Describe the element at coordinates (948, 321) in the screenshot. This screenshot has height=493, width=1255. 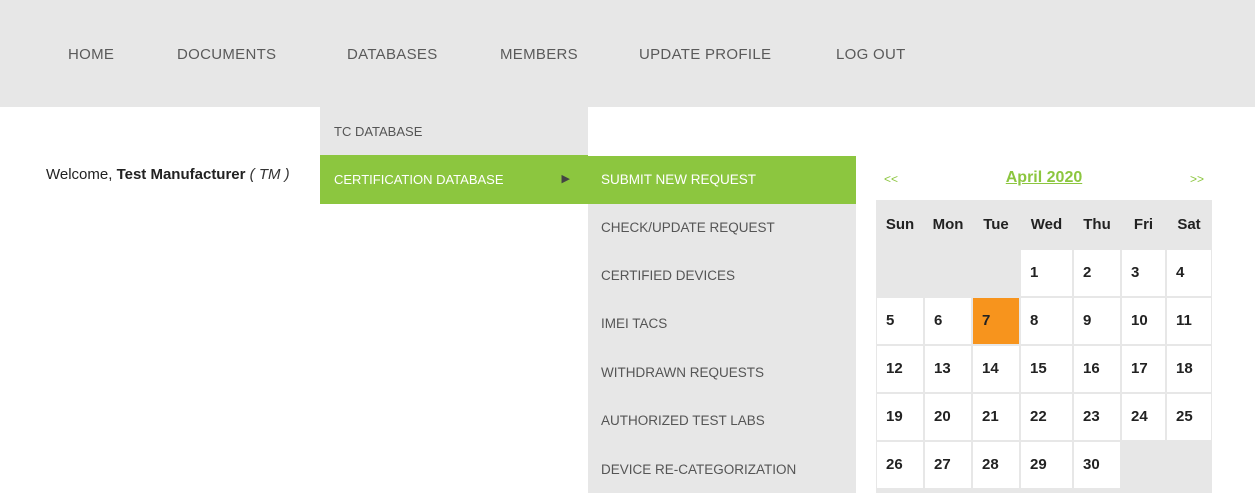
I see `calendar-day: 6` at that location.